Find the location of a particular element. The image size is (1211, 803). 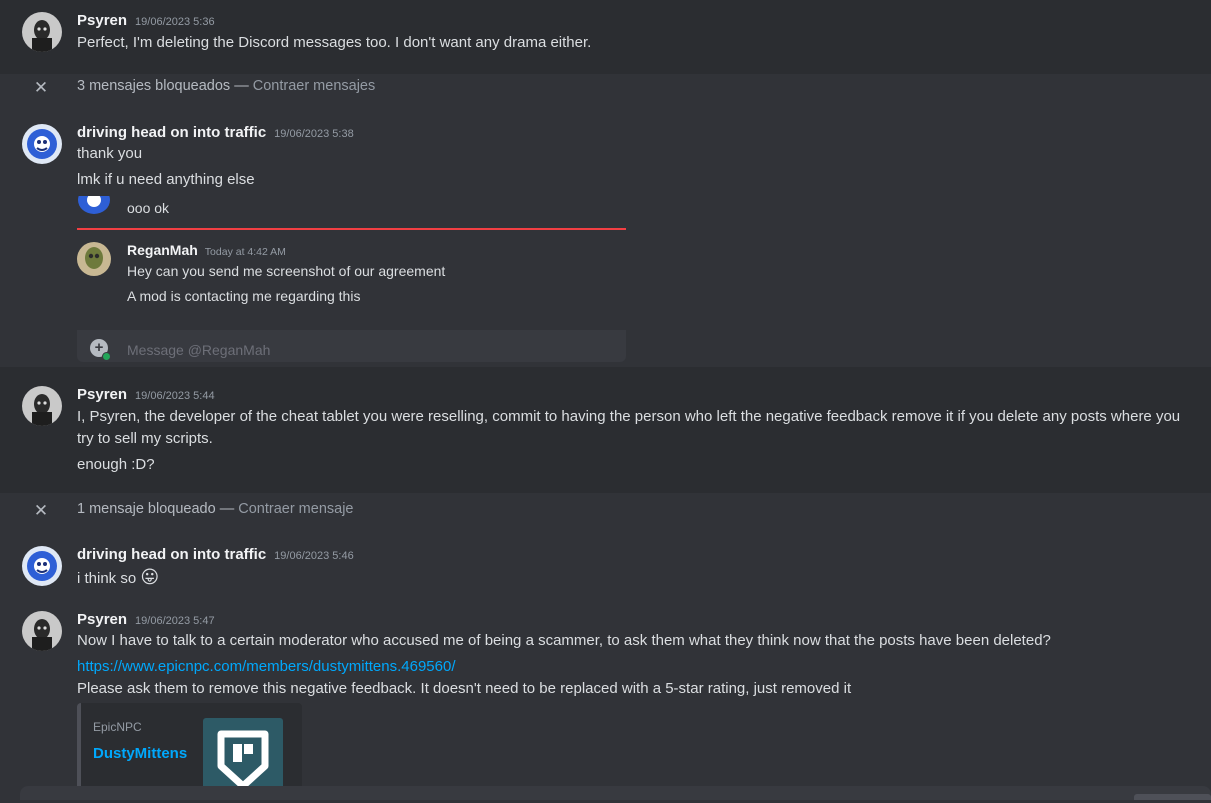

message-text-content: i think so is located at coordinates (107, 578).